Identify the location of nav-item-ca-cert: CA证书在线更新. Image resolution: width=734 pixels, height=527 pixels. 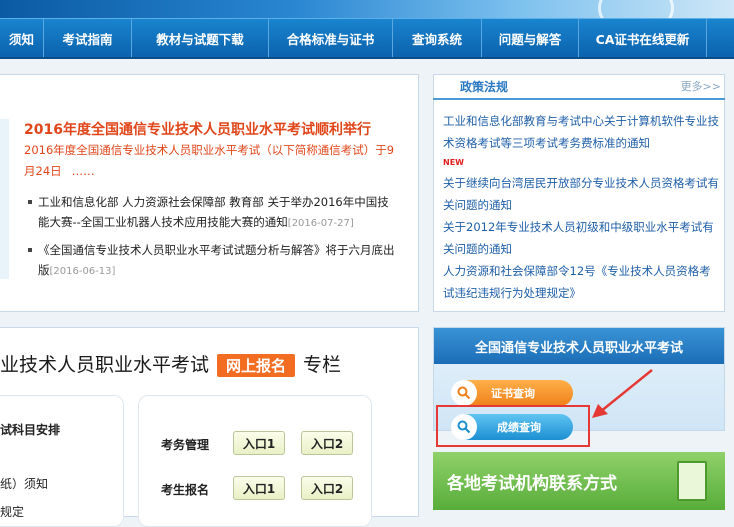
(643, 38).